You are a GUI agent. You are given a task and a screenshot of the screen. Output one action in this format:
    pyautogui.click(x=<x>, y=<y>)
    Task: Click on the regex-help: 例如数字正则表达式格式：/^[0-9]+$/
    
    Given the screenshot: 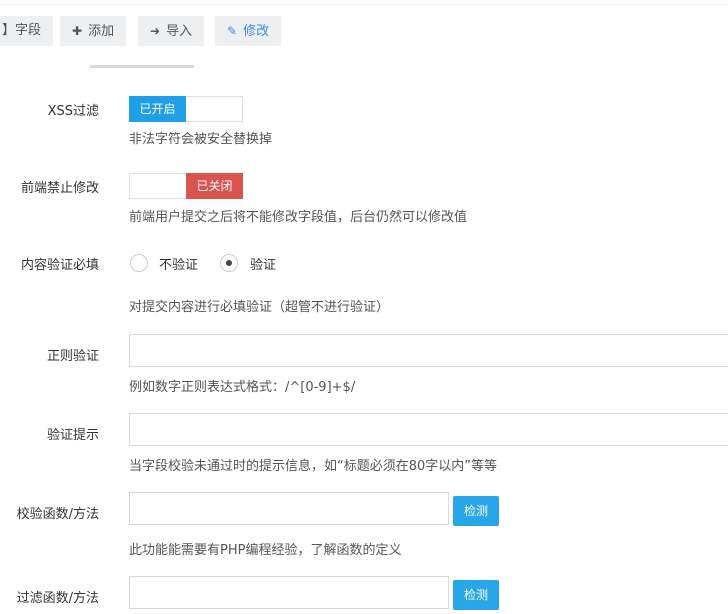 What is the action you would take?
    pyautogui.click(x=242, y=387)
    